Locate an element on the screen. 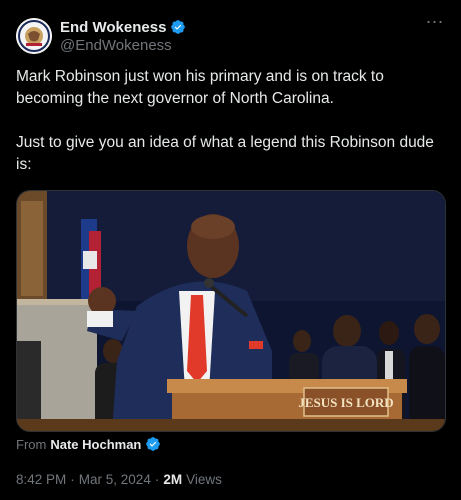  from-user-link: Nate Hochman is located at coordinates (95, 444).